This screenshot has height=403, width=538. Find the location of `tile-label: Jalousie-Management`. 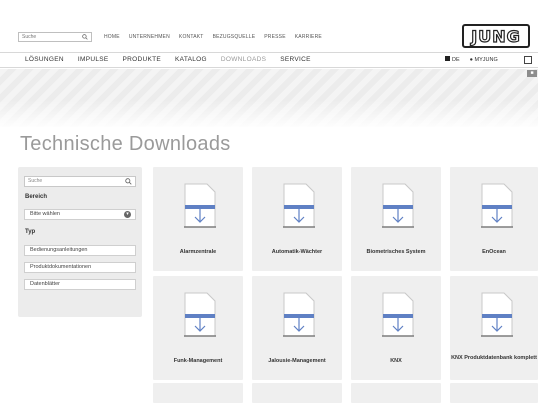

tile-label: Jalousie-Management is located at coordinates (297, 361).